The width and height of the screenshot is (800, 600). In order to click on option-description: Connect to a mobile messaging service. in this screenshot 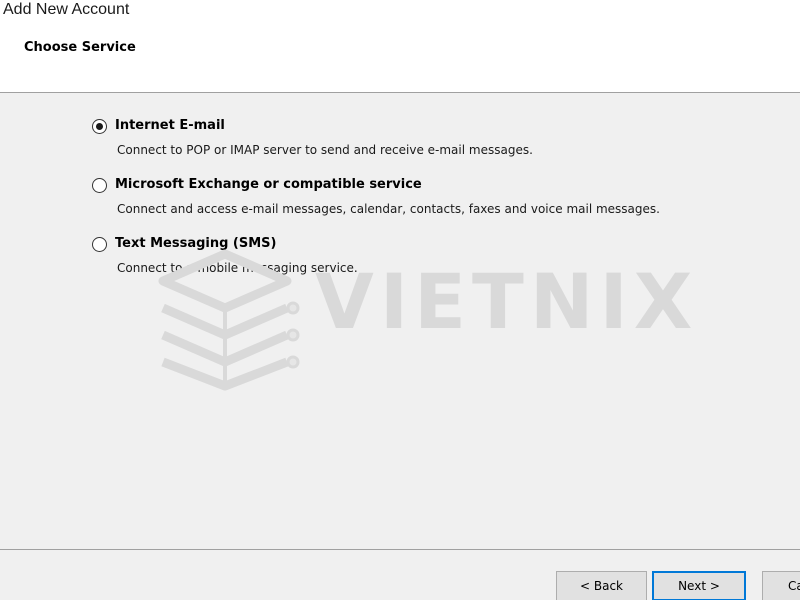, I will do `click(237, 268)`.